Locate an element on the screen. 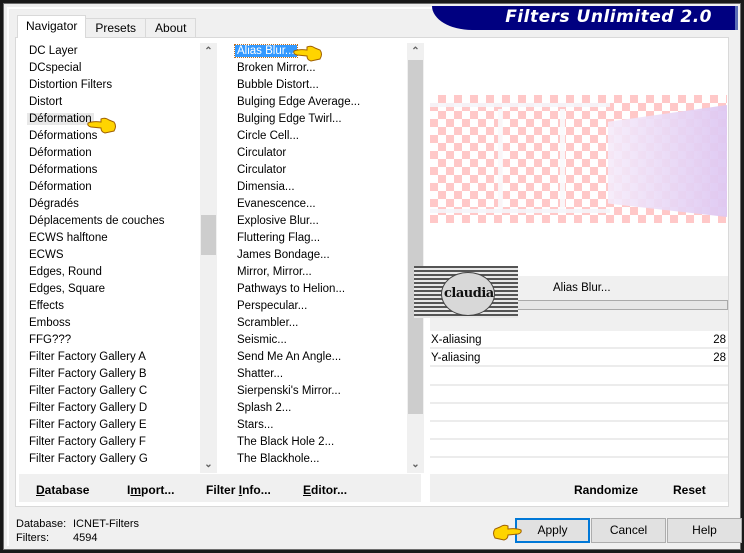 The width and height of the screenshot is (744, 553). category-item-label: Filter Factory Gallery C is located at coordinates (88, 391).